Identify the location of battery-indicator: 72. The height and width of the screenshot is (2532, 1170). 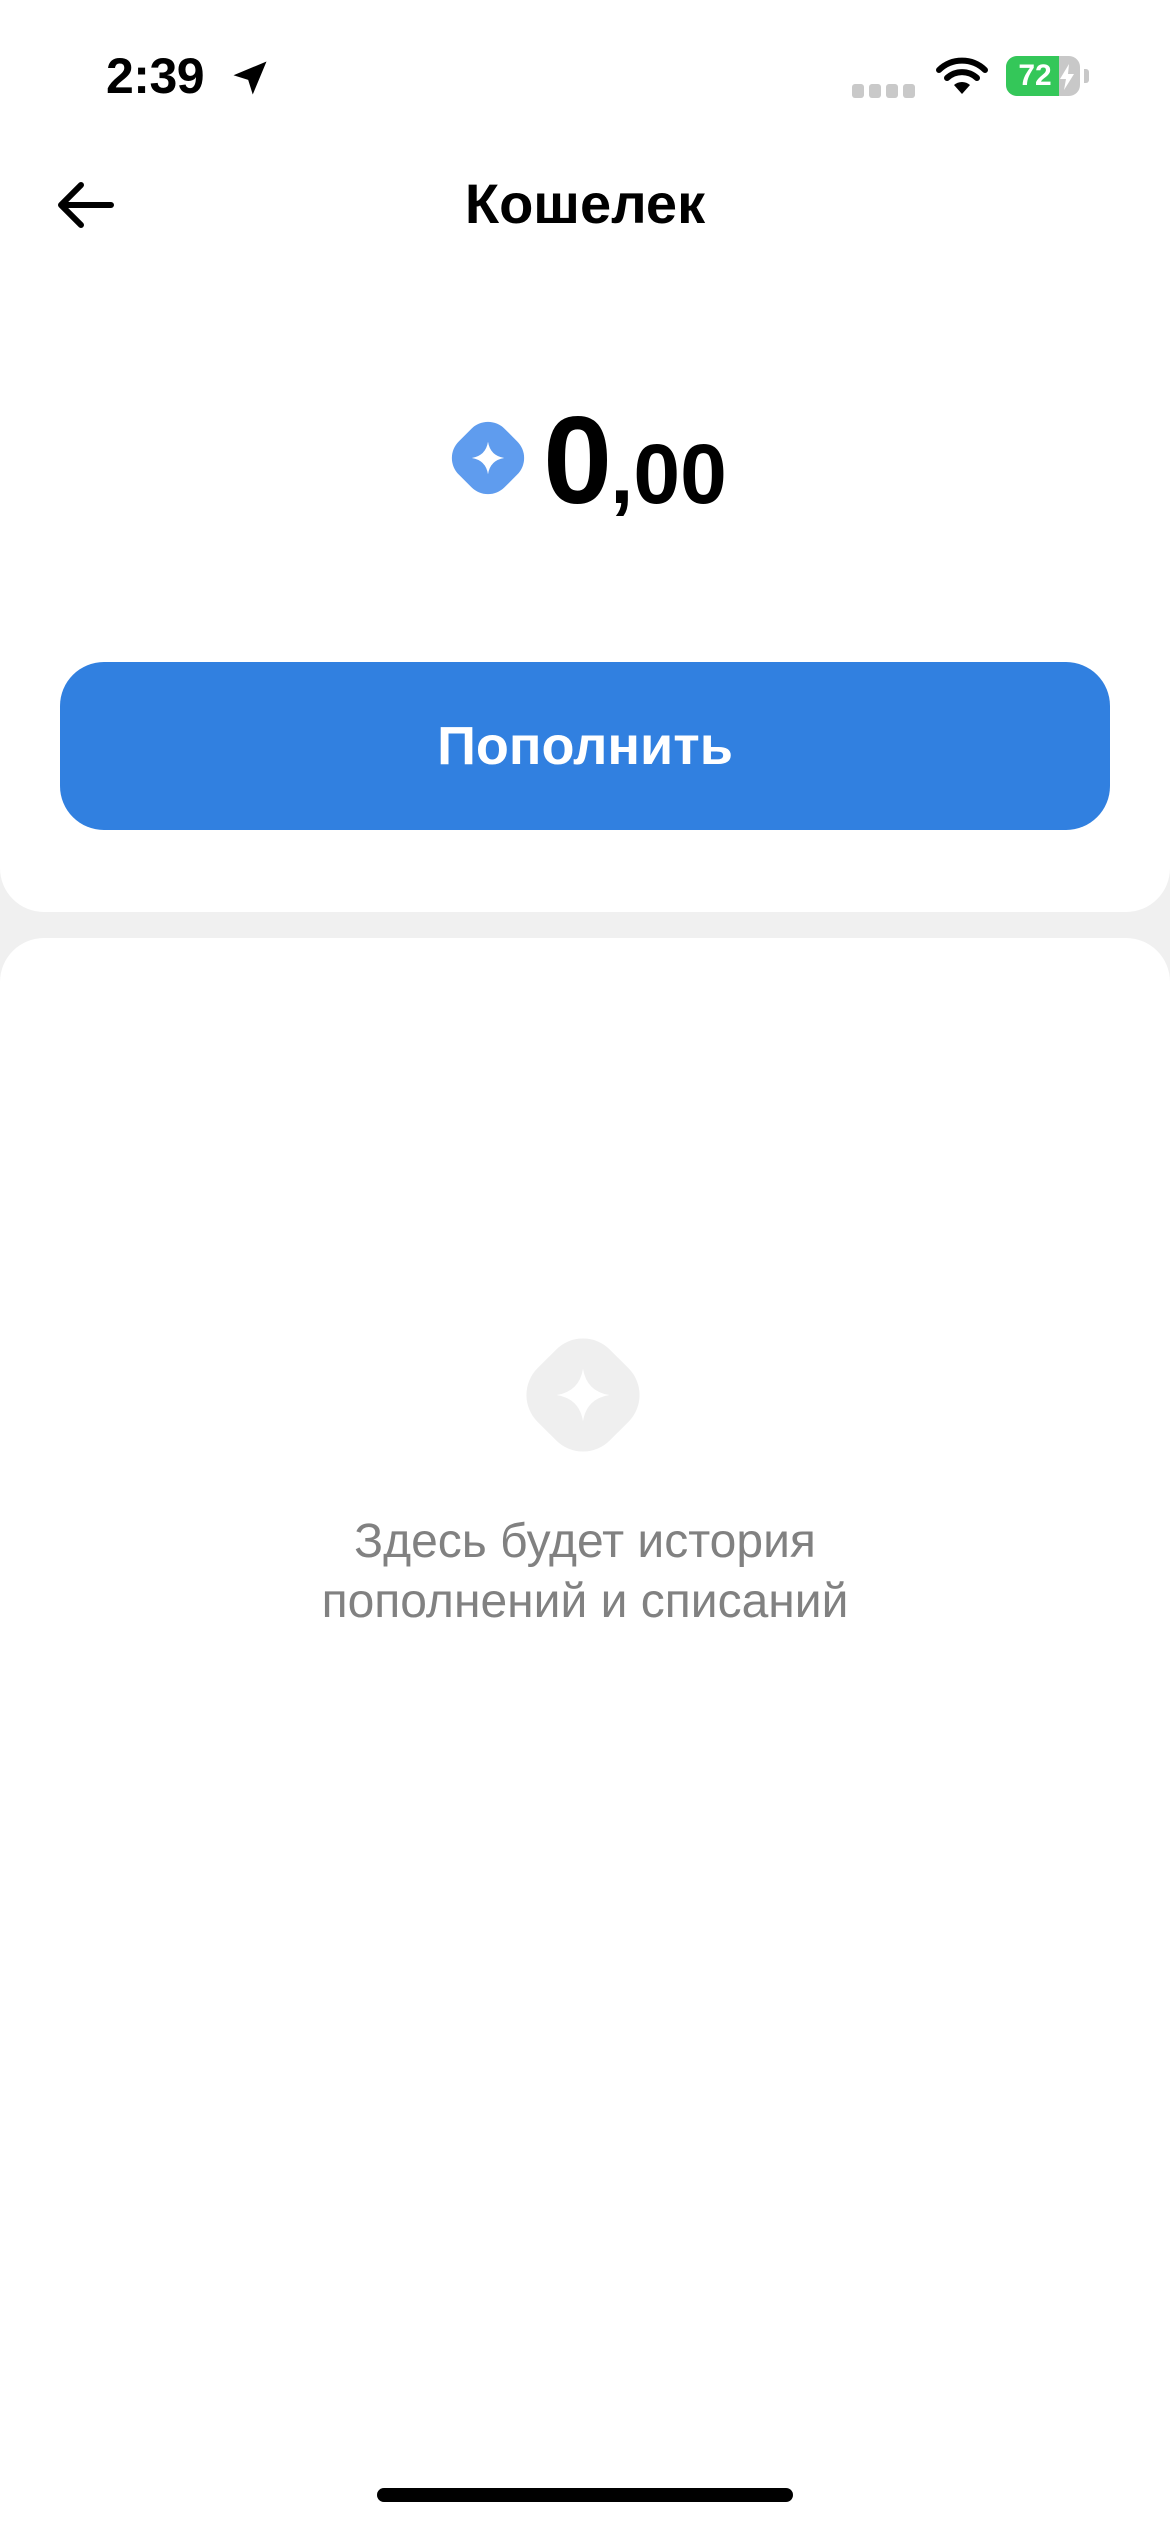
(1047, 76).